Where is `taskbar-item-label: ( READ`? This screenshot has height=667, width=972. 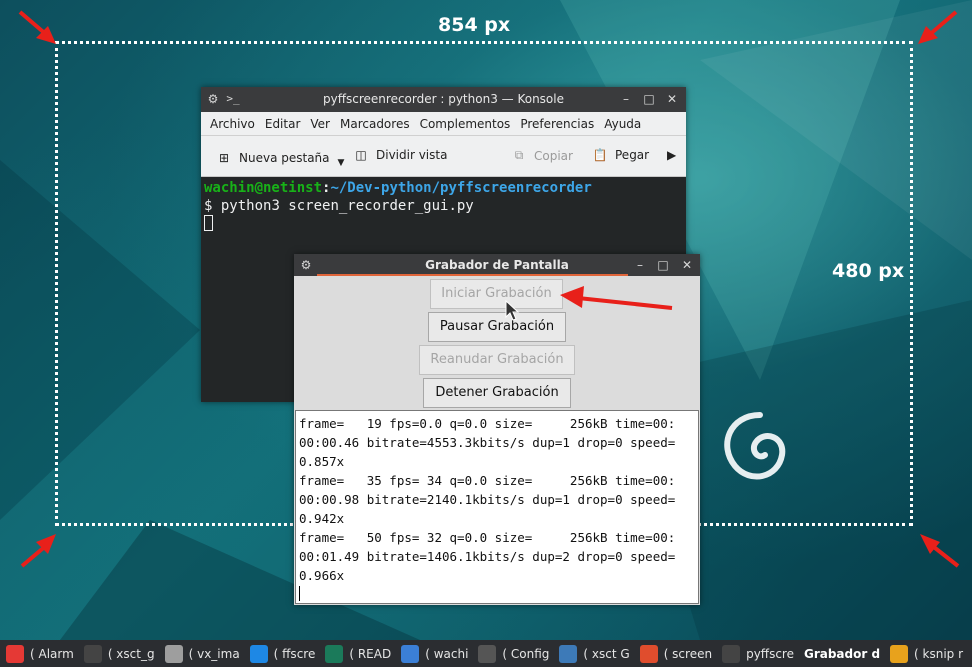
taskbar-item-label: ( READ is located at coordinates (370, 653).